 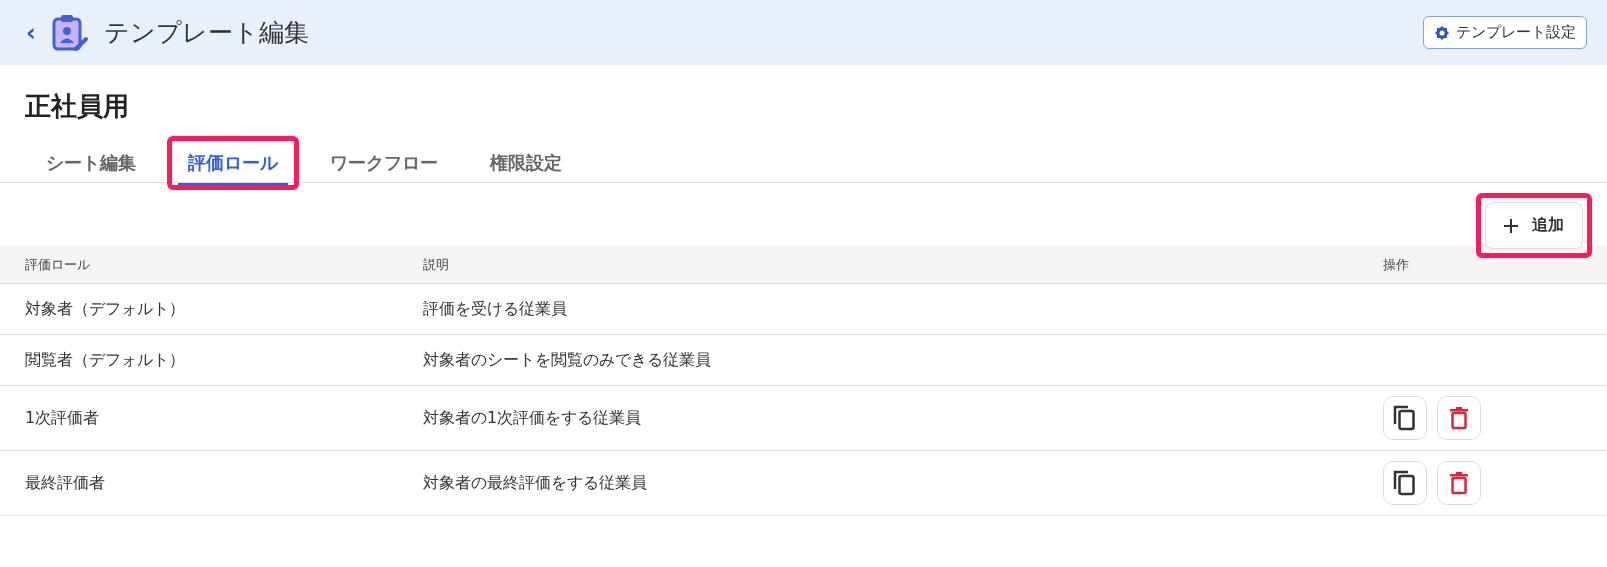 What do you see at coordinates (206, 33) in the screenshot?
I see `window-title: テンプレート編集` at bounding box center [206, 33].